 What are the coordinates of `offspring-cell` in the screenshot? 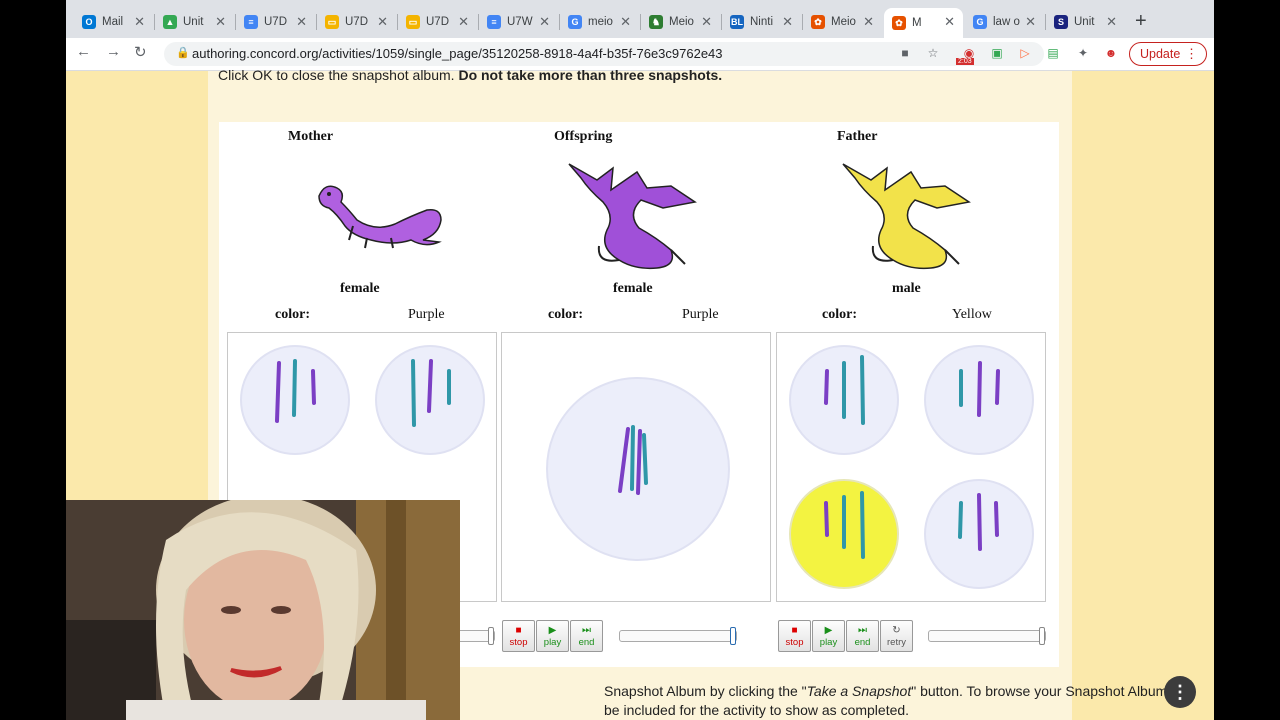 It's located at (638, 469).